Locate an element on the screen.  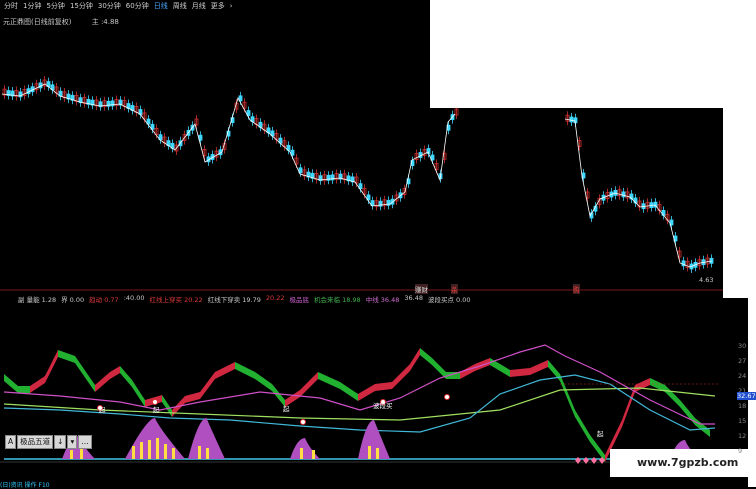
indicator-value-6: 20.22 is located at coordinates (275, 298).